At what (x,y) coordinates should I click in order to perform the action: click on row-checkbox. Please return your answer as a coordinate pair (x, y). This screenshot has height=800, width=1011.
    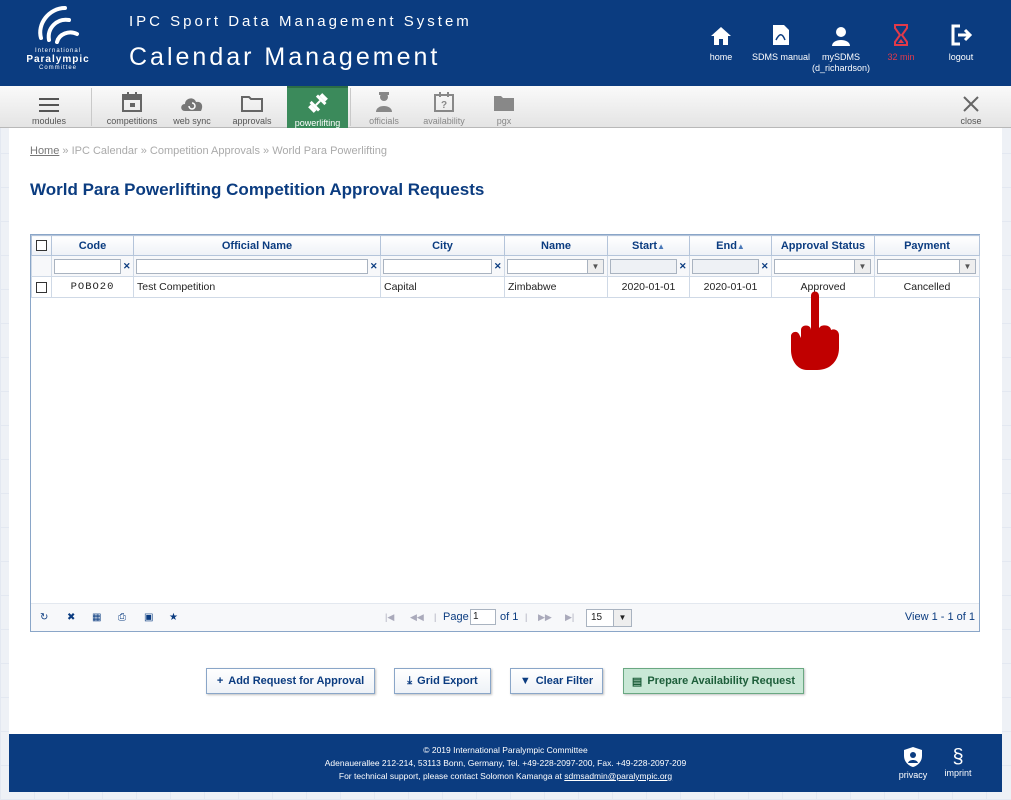
    Looking at the image, I should click on (41, 287).